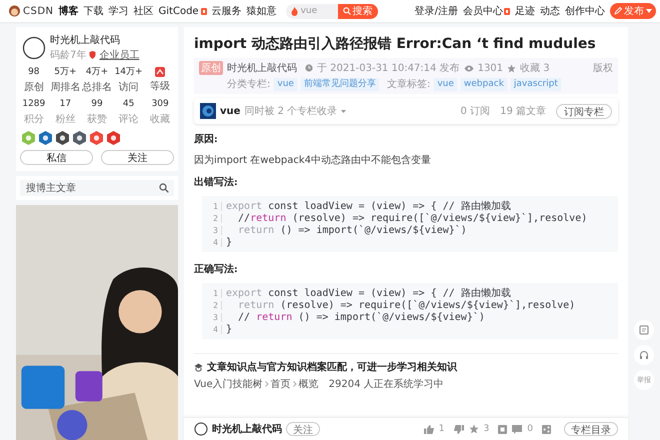  I want to click on column-toc-button: 专栏目录, so click(591, 429).